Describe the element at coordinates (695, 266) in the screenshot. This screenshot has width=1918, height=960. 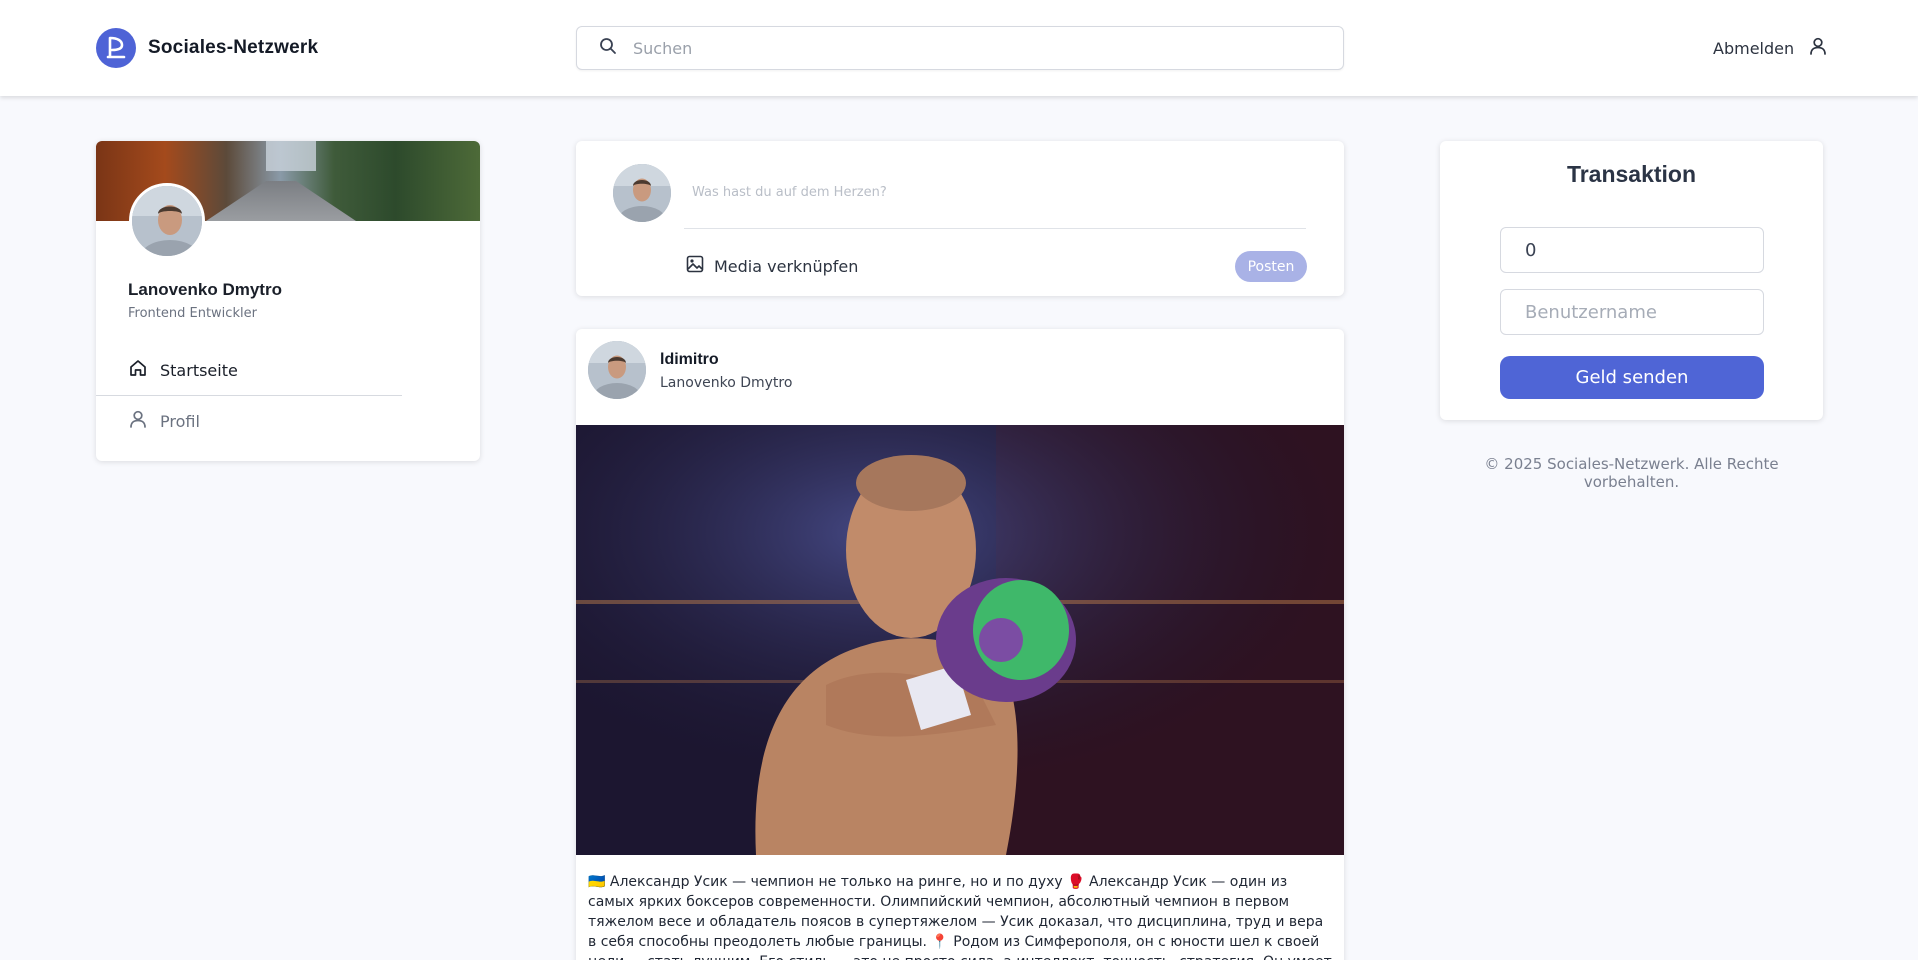
I see `image-icon` at that location.